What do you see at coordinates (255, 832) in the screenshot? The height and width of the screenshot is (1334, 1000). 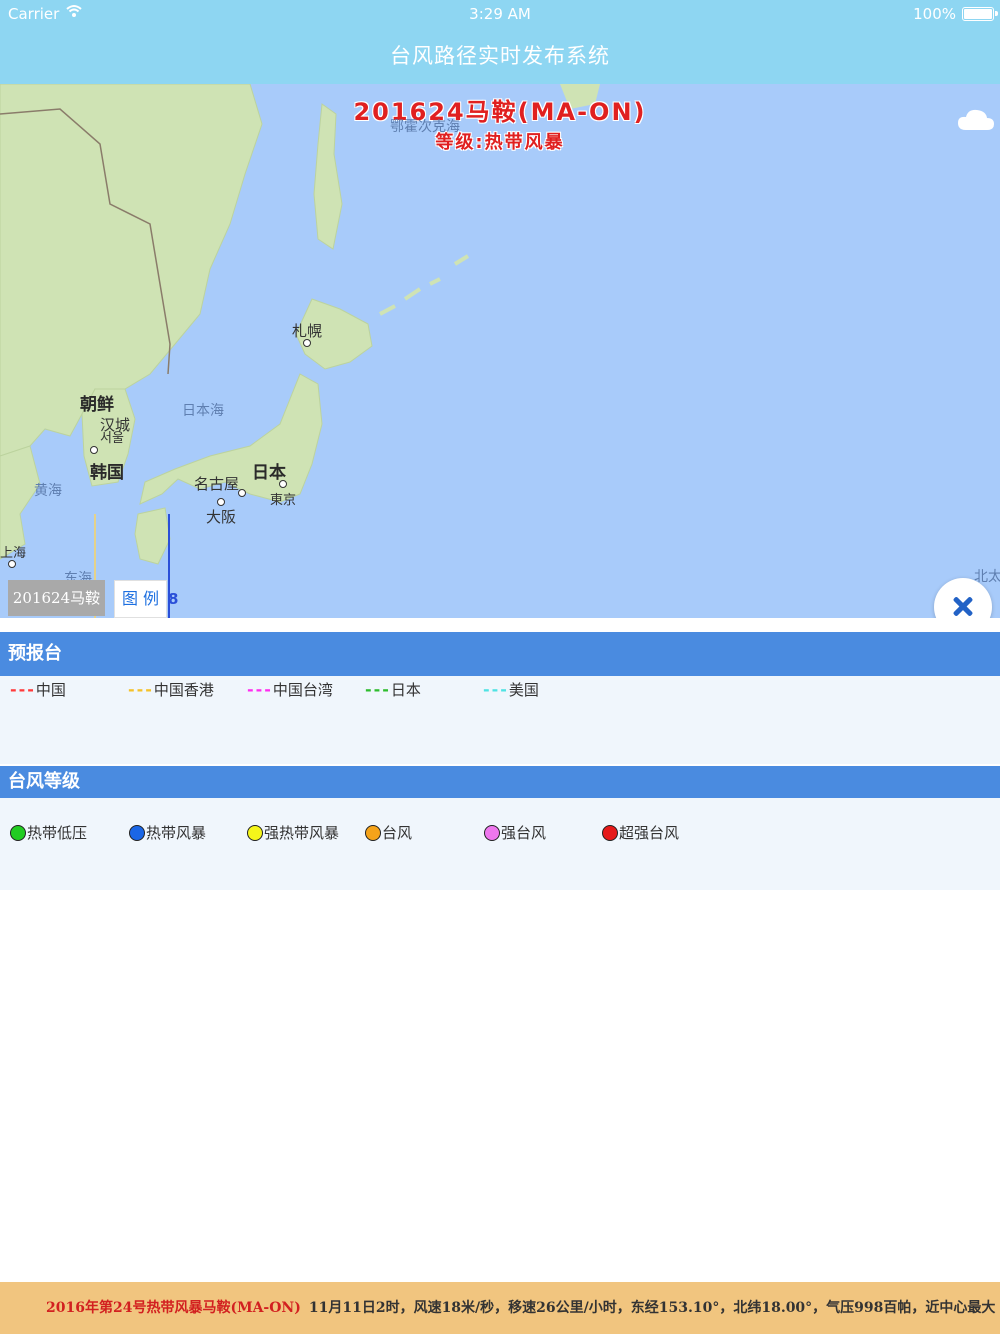 I see `level-dot-icon-sts` at bounding box center [255, 832].